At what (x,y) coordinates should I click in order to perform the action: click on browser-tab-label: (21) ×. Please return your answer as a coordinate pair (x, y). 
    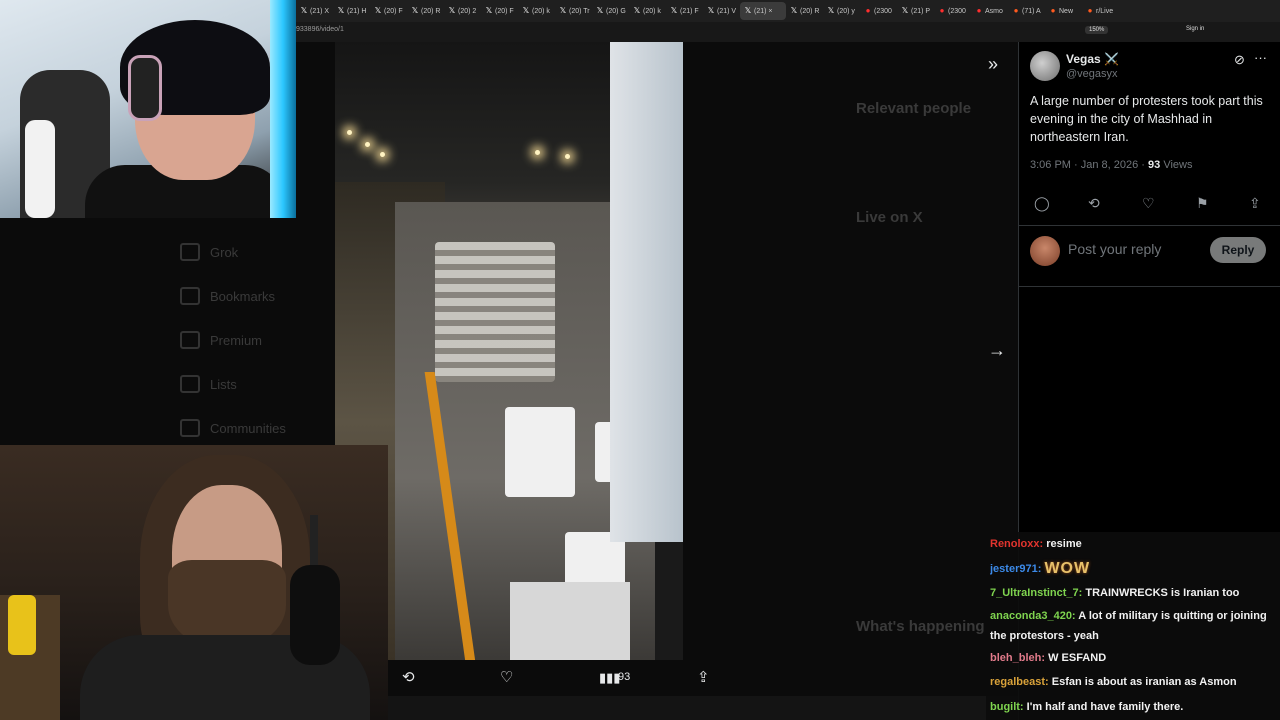
    Looking at the image, I should click on (763, 11).